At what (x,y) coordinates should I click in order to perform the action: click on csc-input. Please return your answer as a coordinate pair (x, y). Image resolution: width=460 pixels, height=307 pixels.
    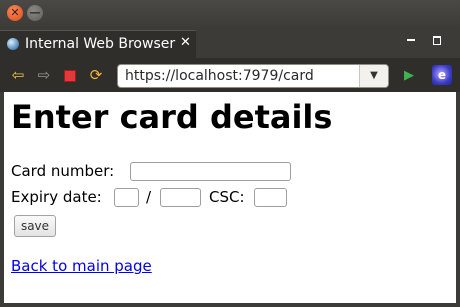
    Looking at the image, I should click on (270, 197).